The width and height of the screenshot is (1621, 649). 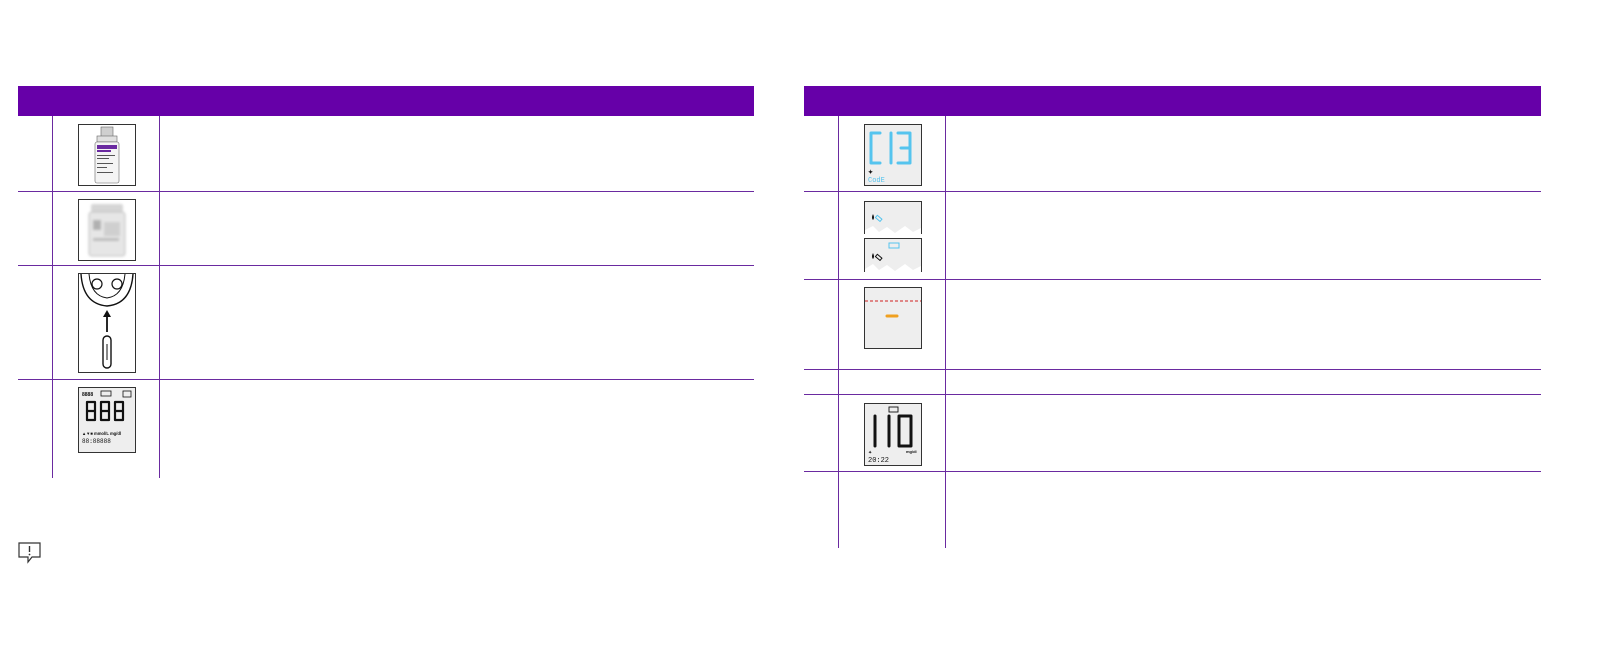 I want to click on lcd-blood-drop-strip-icon, so click(x=893, y=255).